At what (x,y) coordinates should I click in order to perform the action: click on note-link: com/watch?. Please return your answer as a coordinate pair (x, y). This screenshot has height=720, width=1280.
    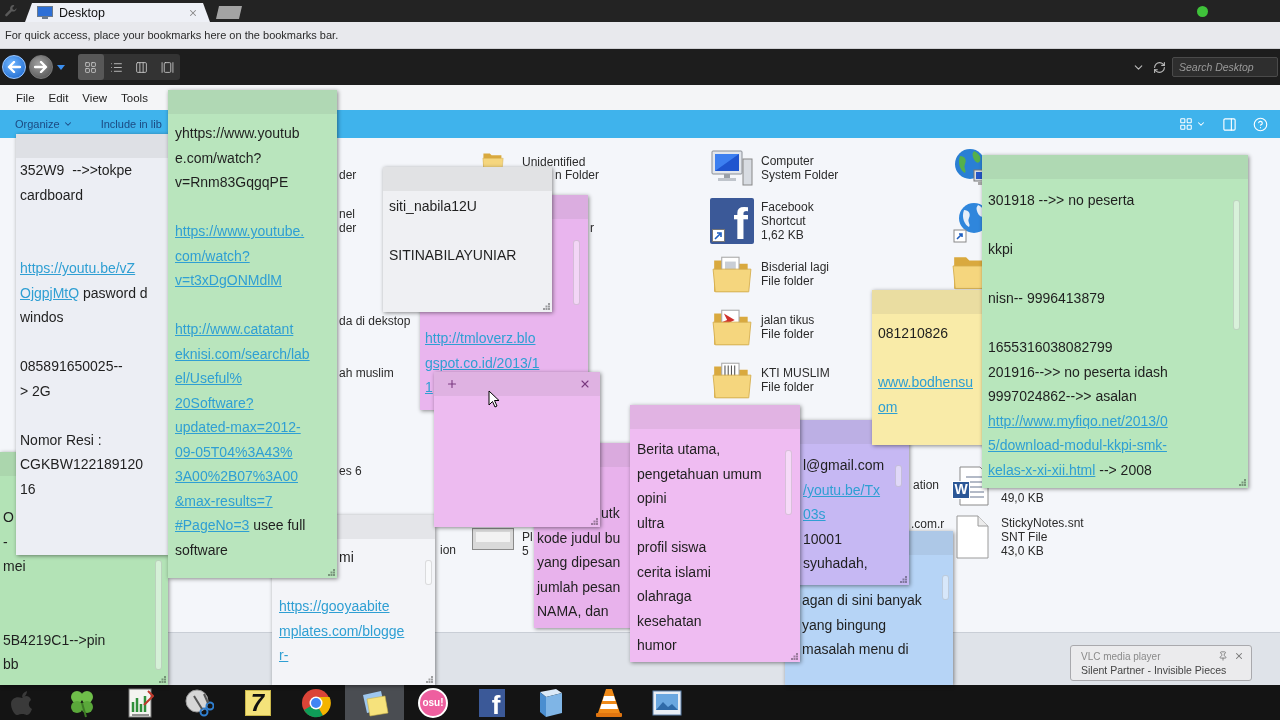
    Looking at the image, I should click on (212, 255).